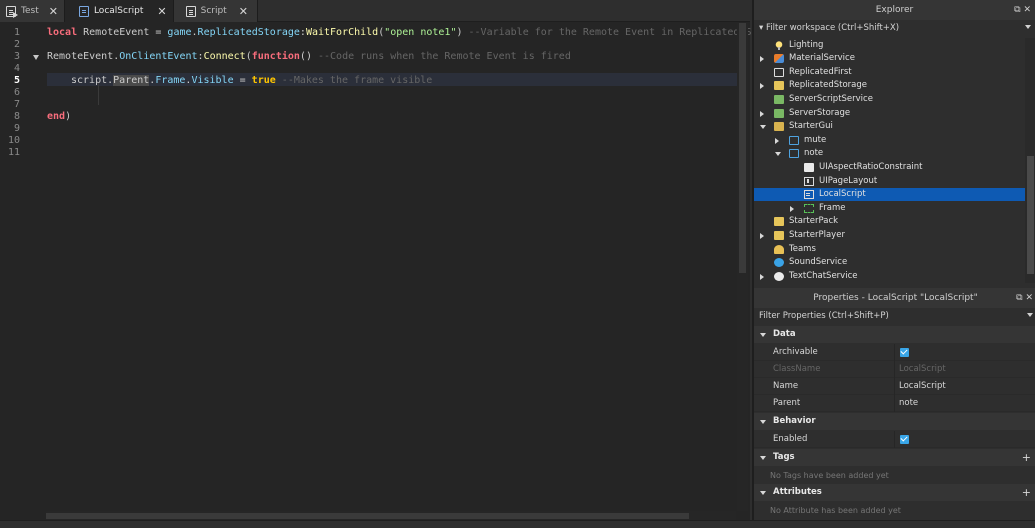 The image size is (1035, 528). What do you see at coordinates (797, 492) in the screenshot?
I see `section-label: Attributes` at bounding box center [797, 492].